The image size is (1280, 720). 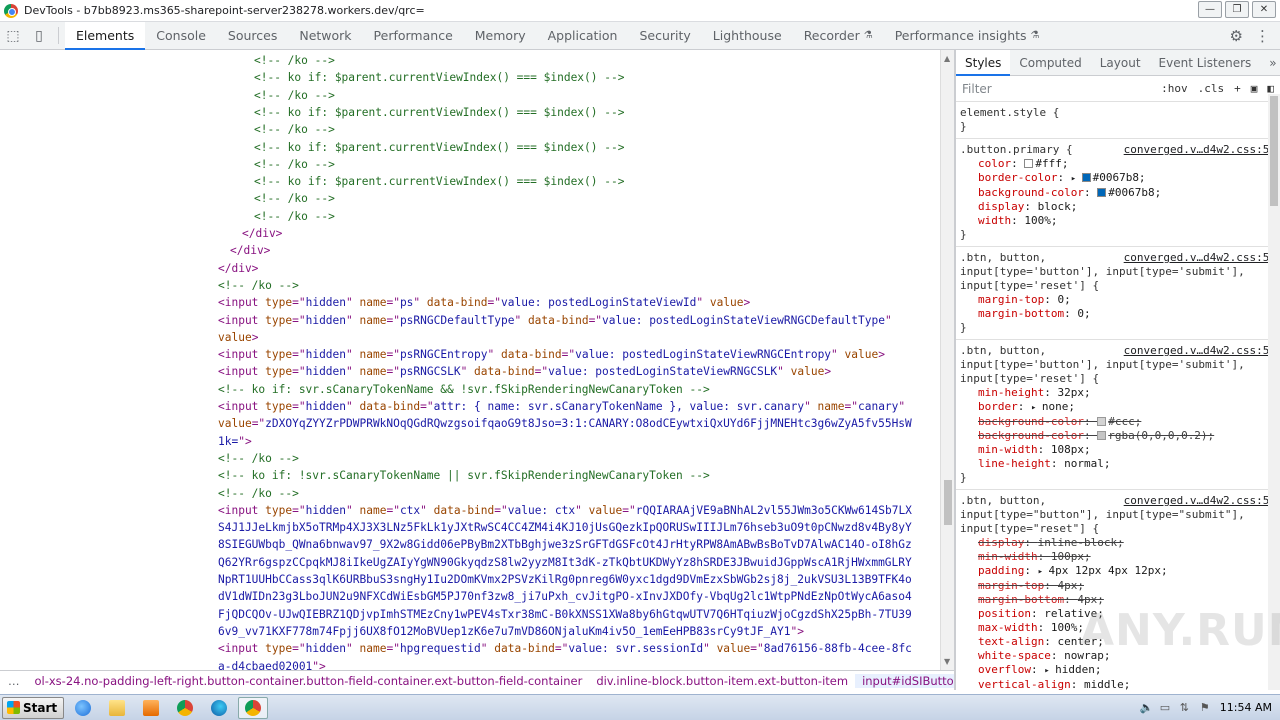 I want to click on css-declaration: border: ▸ none;, so click(x=1118, y=407).